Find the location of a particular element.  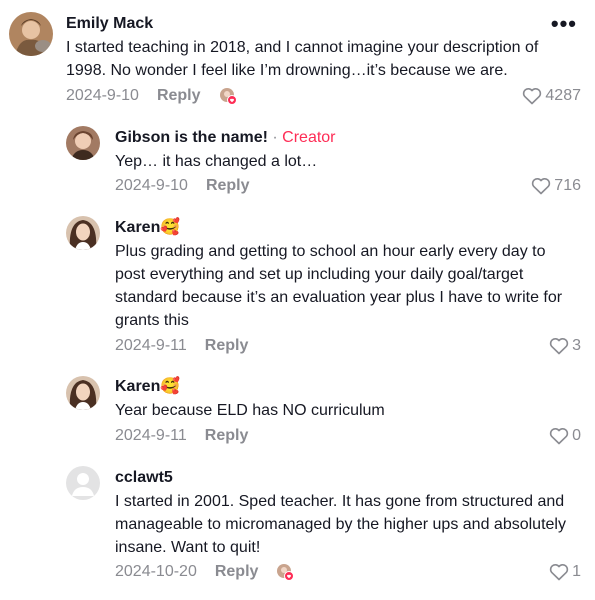

like-button: 3 is located at coordinates (565, 346).